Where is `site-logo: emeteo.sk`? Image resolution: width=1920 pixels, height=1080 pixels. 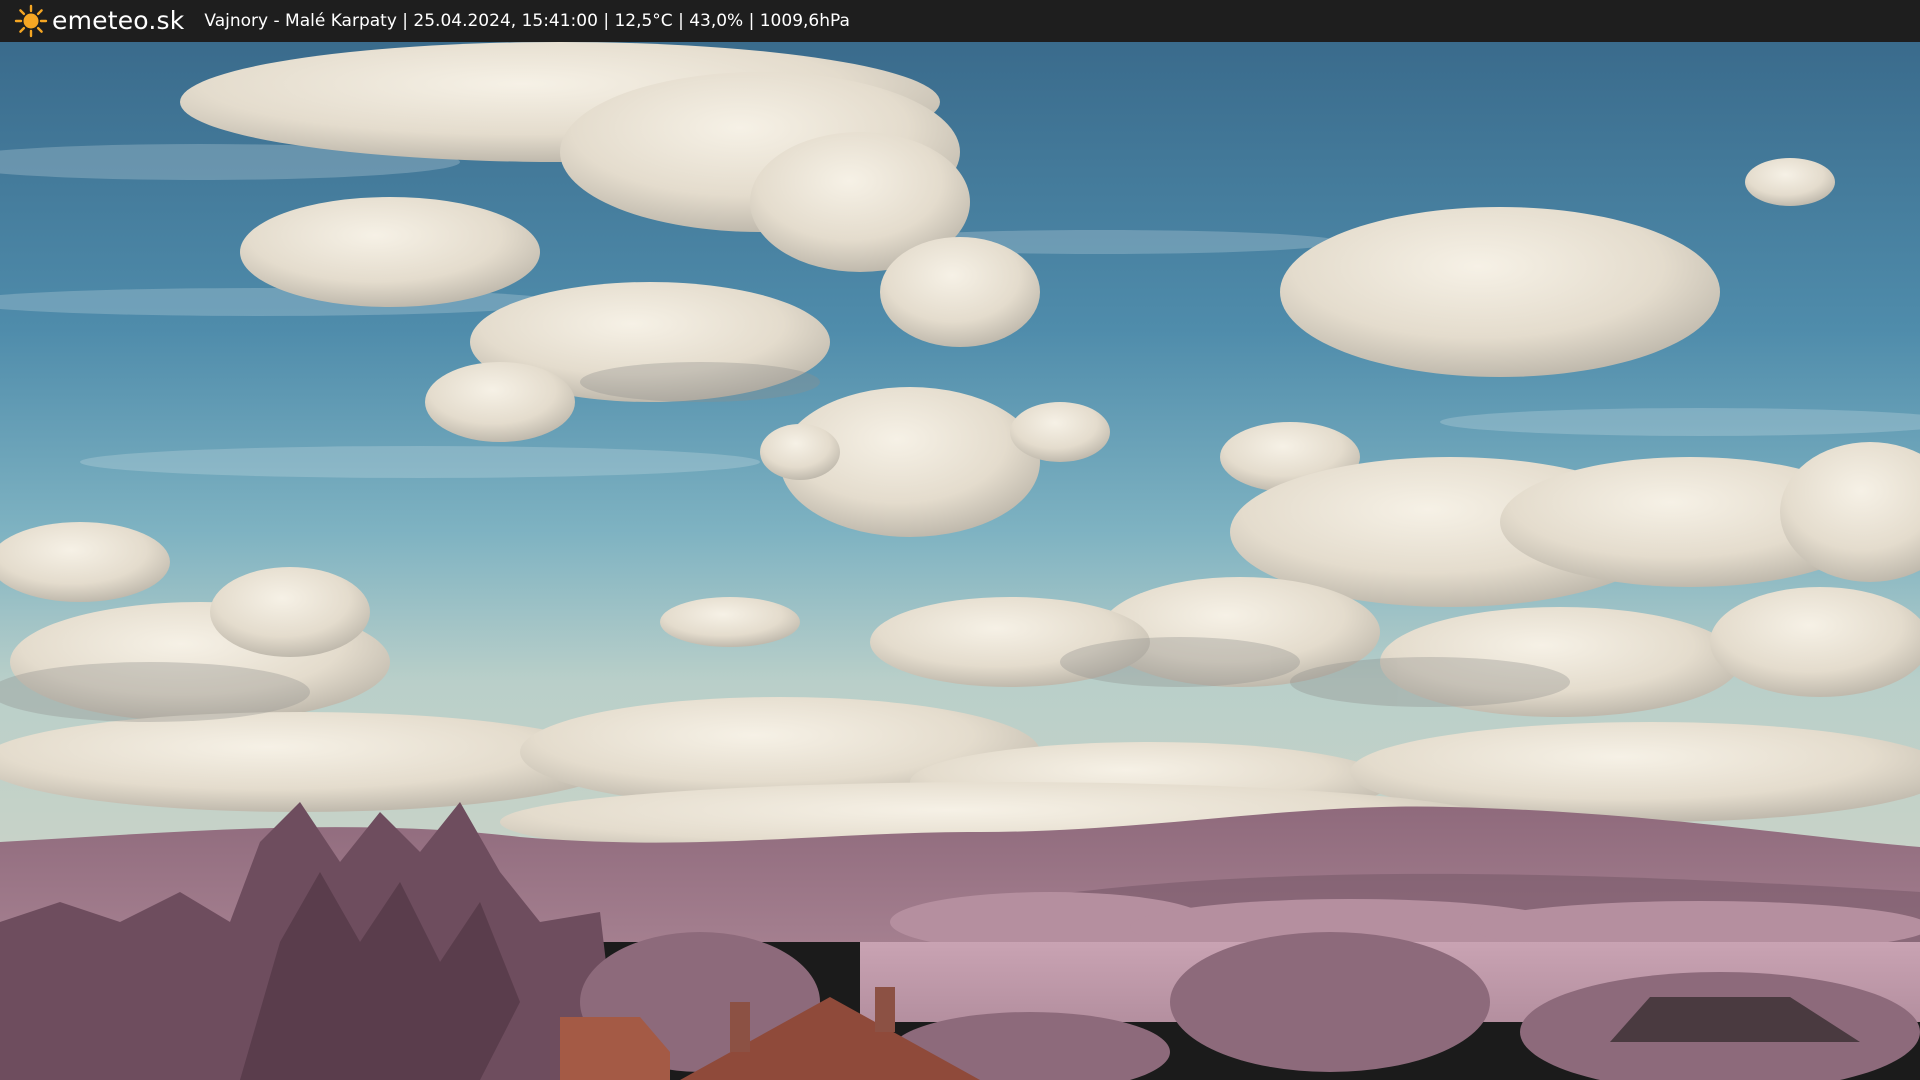 site-logo: emeteo.sk is located at coordinates (99, 21).